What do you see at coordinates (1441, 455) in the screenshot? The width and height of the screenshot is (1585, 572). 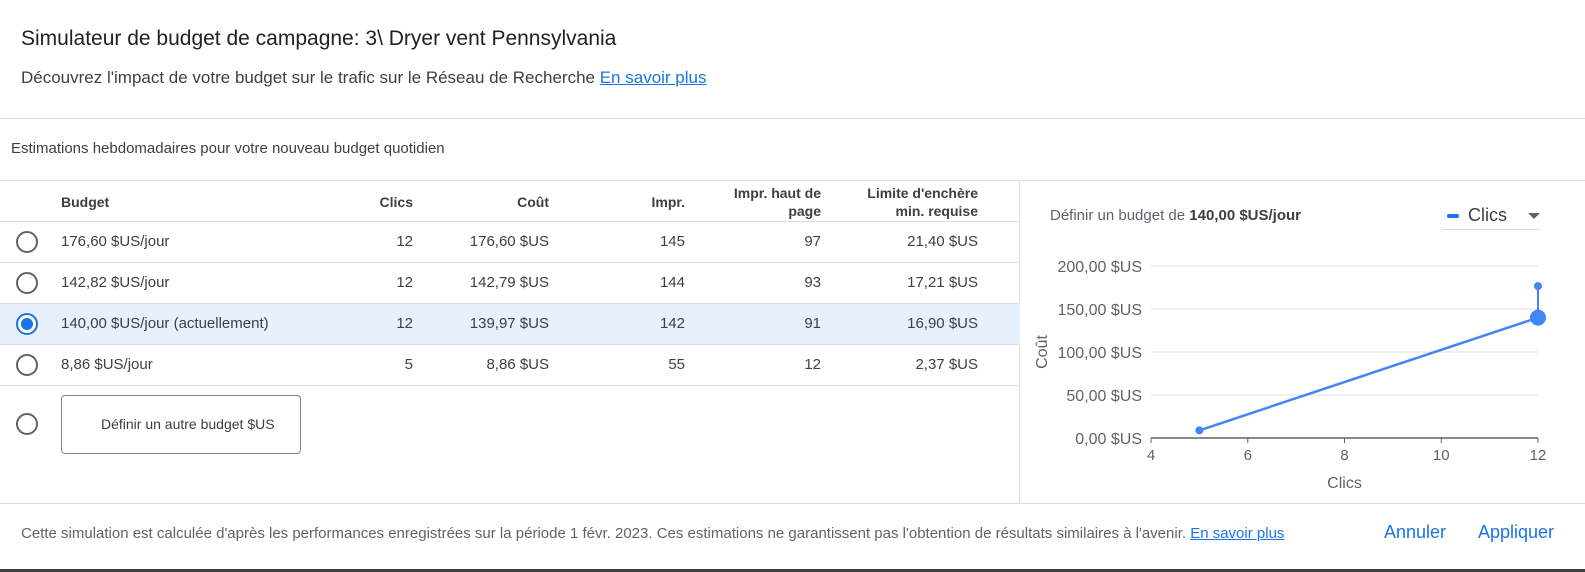 I see `x-tick-label: 10` at bounding box center [1441, 455].